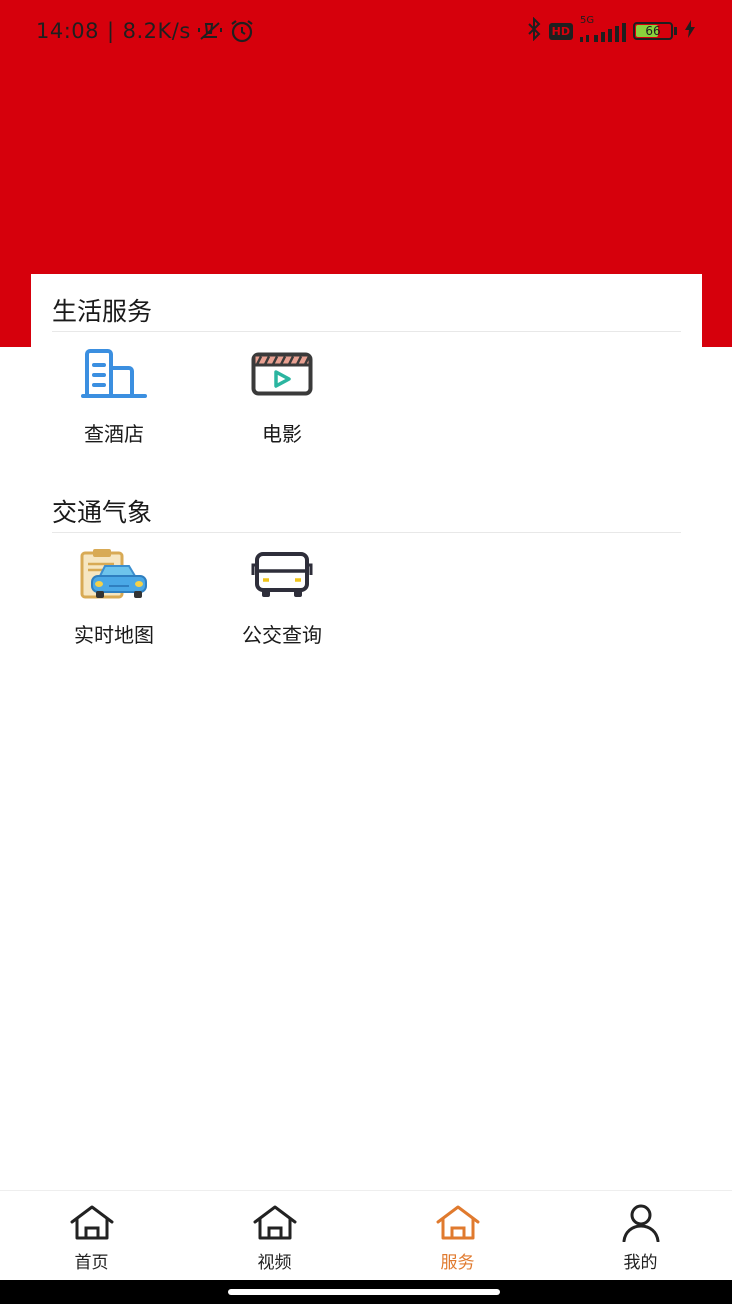  I want to click on tab-label: 服务, so click(457, 1263).